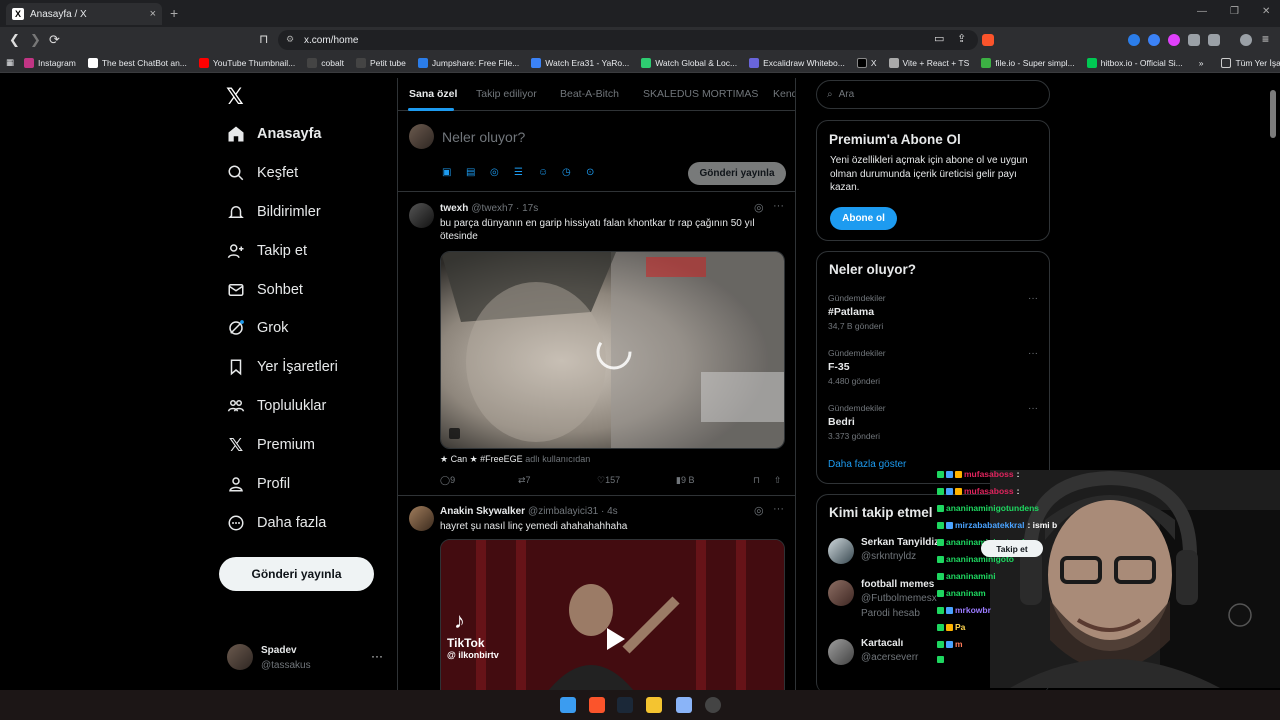 This screenshot has height=720, width=1280. What do you see at coordinates (483, 137) in the screenshot?
I see `compose-input: Neler oluyor?` at bounding box center [483, 137].